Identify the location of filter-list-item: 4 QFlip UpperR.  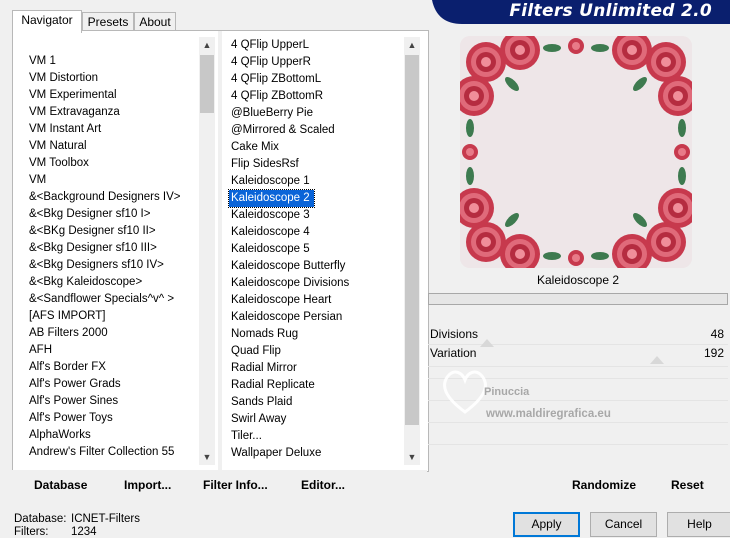
(315, 62).